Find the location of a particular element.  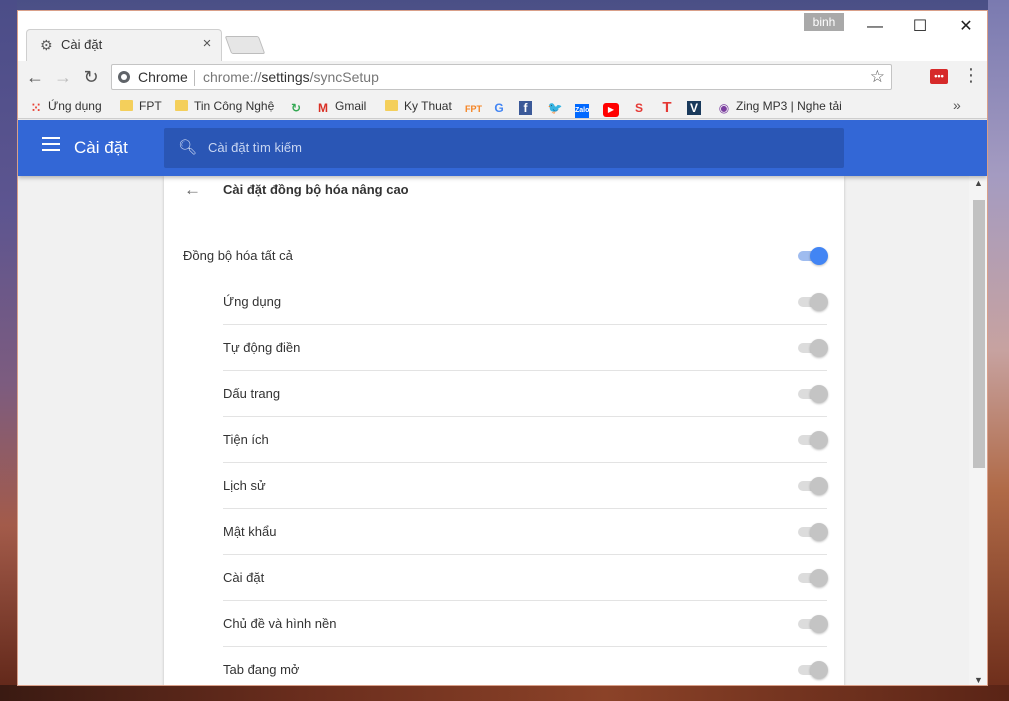

back-button: ← is located at coordinates (35, 77).